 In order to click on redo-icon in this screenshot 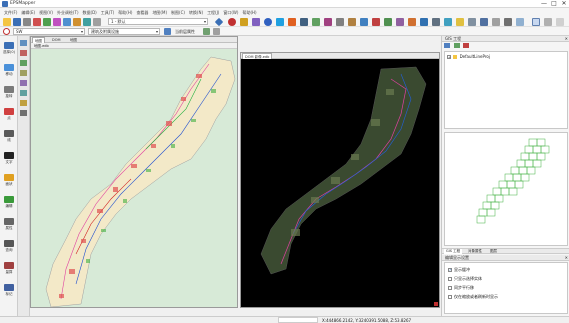, I will do `click(47, 22)`.